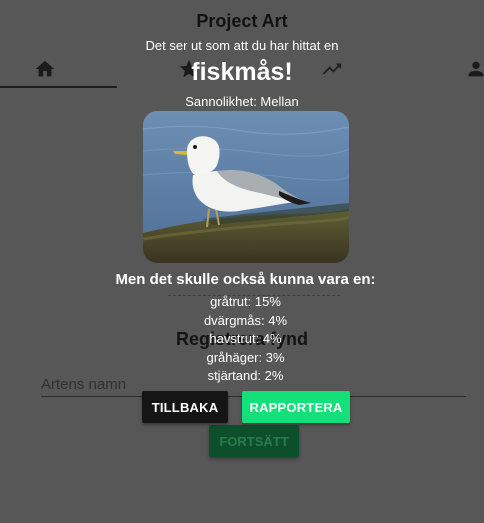 This screenshot has height=523, width=484. What do you see at coordinates (242, 45) in the screenshot?
I see `result-intro-text: Det ser ut som att du har hittat en` at bounding box center [242, 45].